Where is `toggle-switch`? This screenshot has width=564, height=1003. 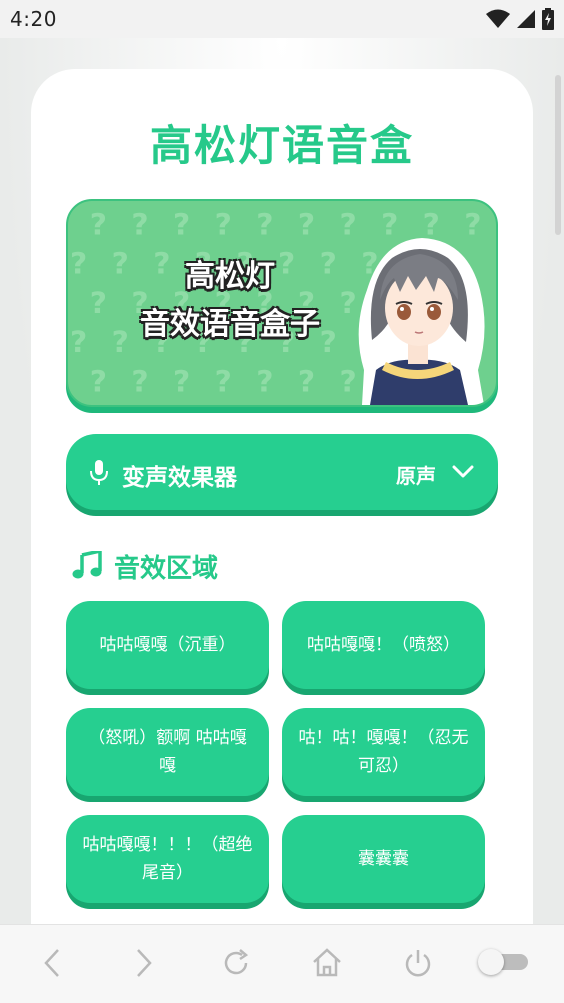
toggle-switch is located at coordinates (504, 962).